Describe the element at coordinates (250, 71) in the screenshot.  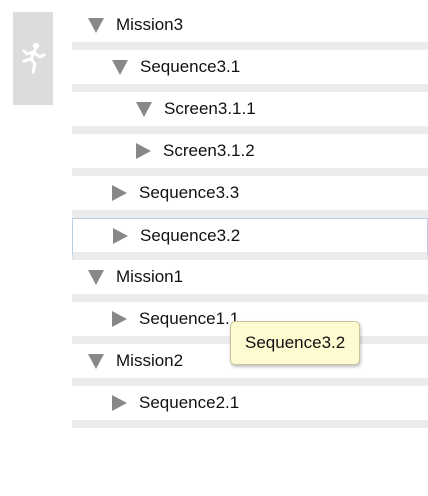
I see `tree-item-sequence3-1: Sequence3.1` at that location.